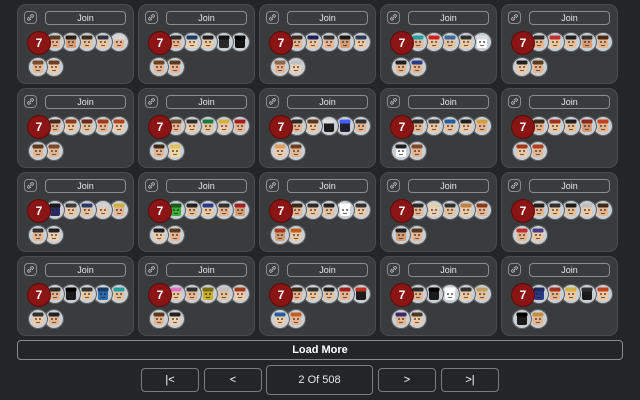 The width and height of the screenshot is (640, 400). What do you see at coordinates (320, 350) in the screenshot?
I see `load-more-button: Load More` at bounding box center [320, 350].